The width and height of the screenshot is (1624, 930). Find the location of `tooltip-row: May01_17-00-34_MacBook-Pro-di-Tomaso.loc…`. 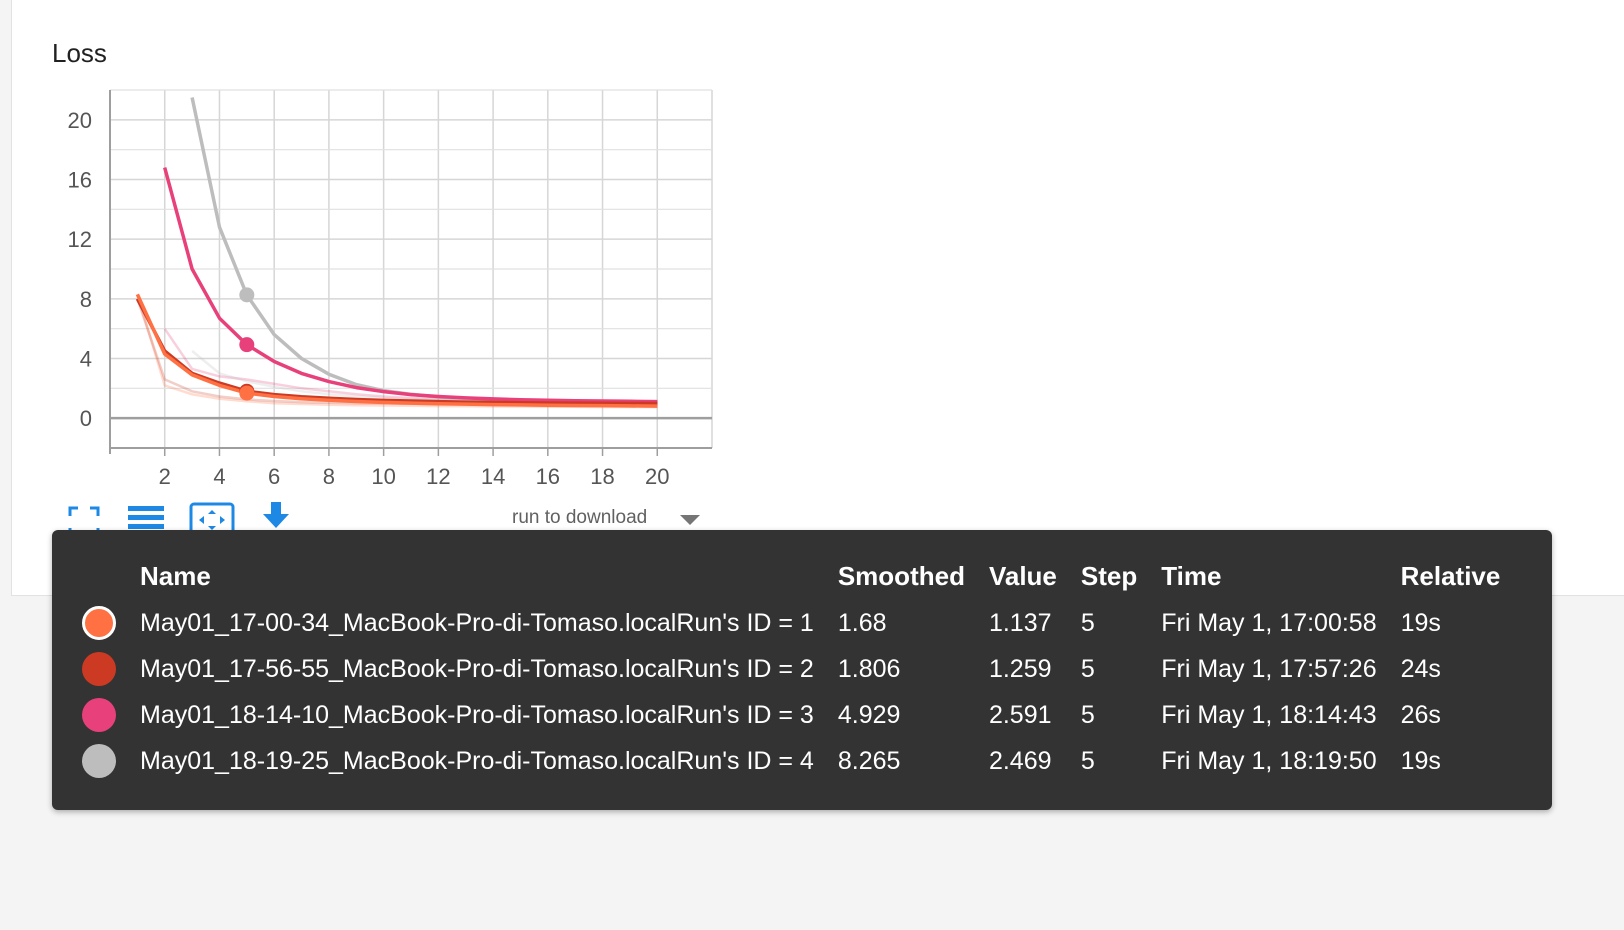

tooltip-row: May01_17-00-34_MacBook-Pro-di-Tomaso.loc… is located at coordinates (792, 623).